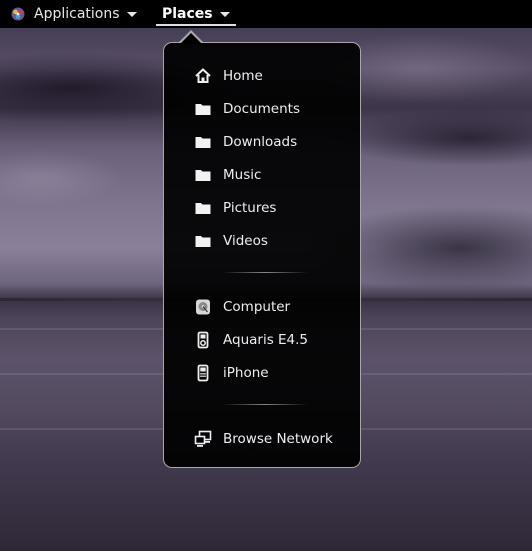 This screenshot has height=551, width=532. What do you see at coordinates (203, 76) in the screenshot?
I see `home-icon` at bounding box center [203, 76].